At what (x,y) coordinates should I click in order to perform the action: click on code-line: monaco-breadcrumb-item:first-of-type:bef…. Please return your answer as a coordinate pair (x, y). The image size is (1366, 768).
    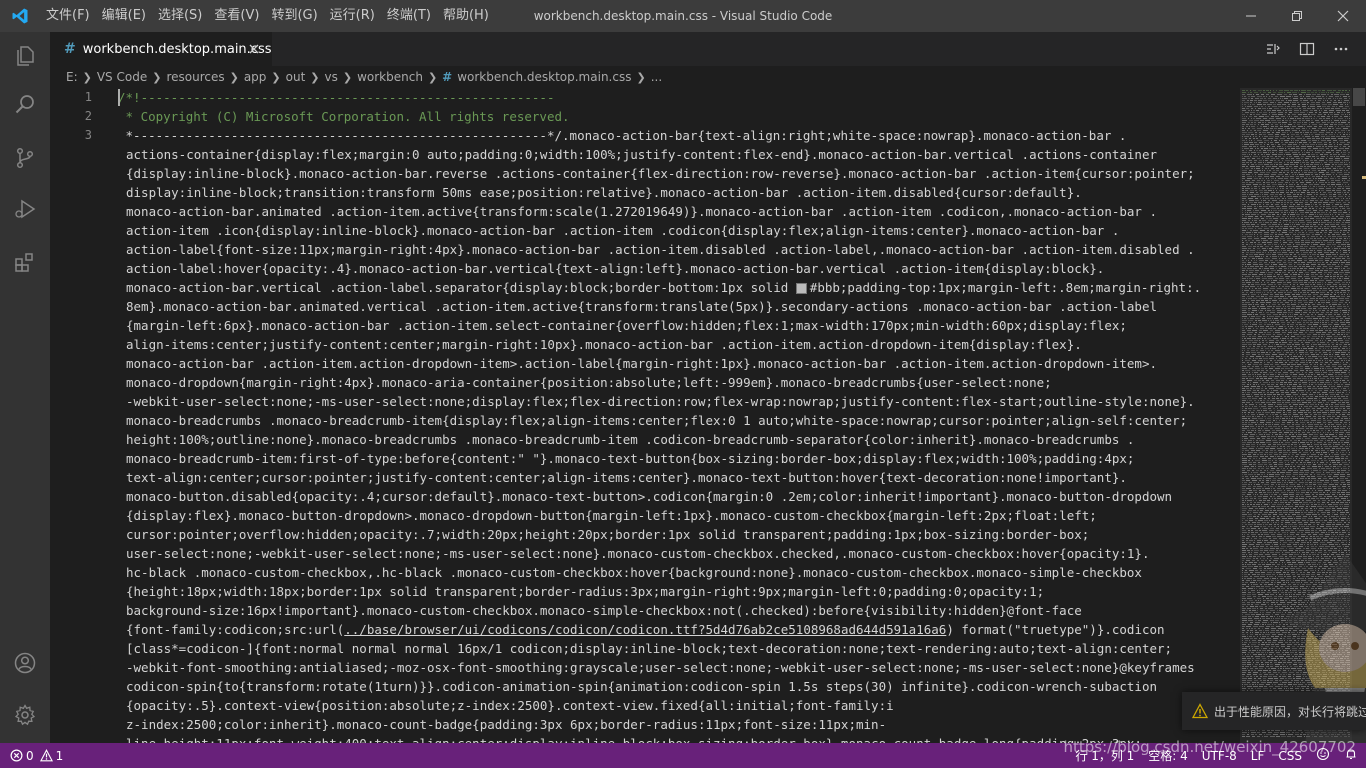
    Looking at the image, I should click on (630, 458).